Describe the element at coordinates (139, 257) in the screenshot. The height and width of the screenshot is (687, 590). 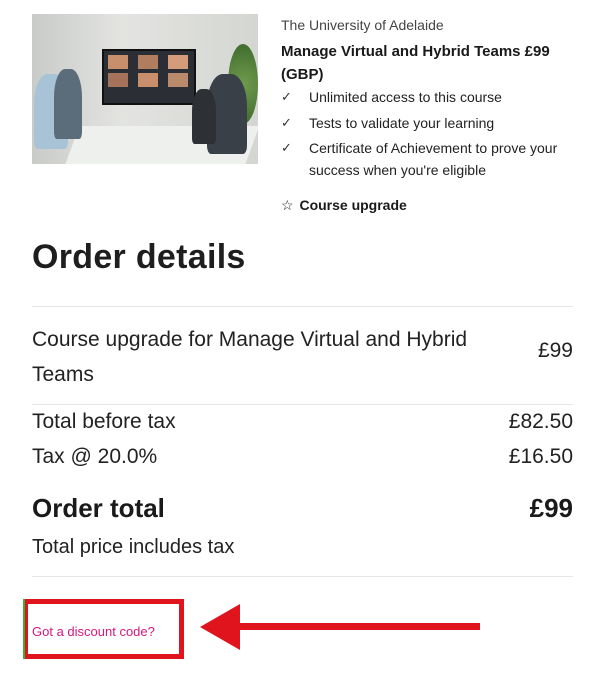
I see `order-details-heading: Order details` at that location.